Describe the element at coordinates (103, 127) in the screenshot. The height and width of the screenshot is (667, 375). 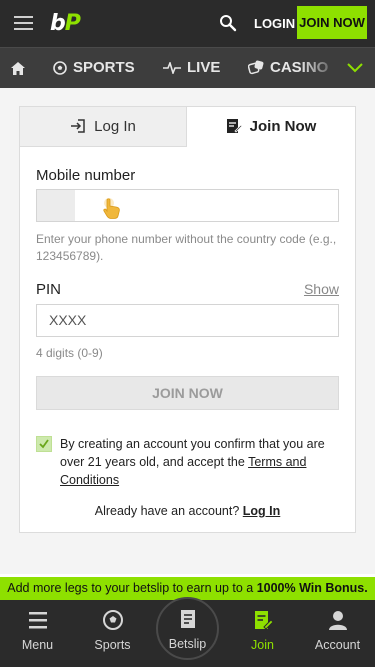
I see `tab-login: Log In` at that location.